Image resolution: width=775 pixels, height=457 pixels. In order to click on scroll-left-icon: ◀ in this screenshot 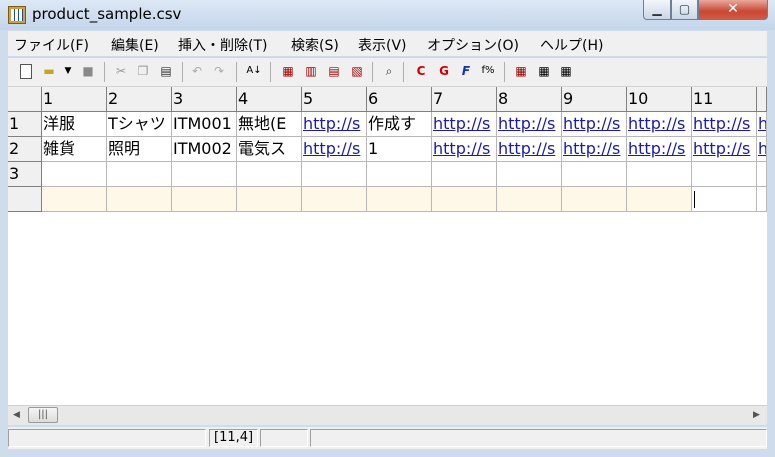, I will do `click(16, 415)`.